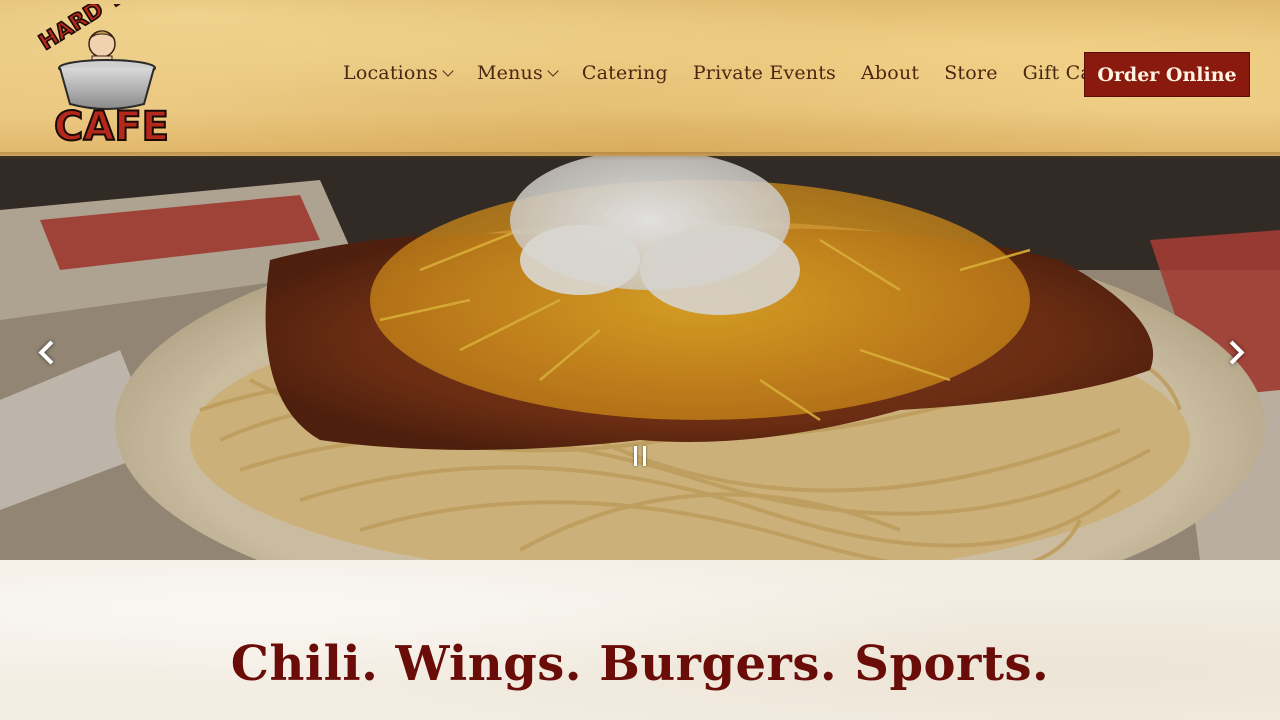  I want to click on nav-item-catering: Catering, so click(625, 73).